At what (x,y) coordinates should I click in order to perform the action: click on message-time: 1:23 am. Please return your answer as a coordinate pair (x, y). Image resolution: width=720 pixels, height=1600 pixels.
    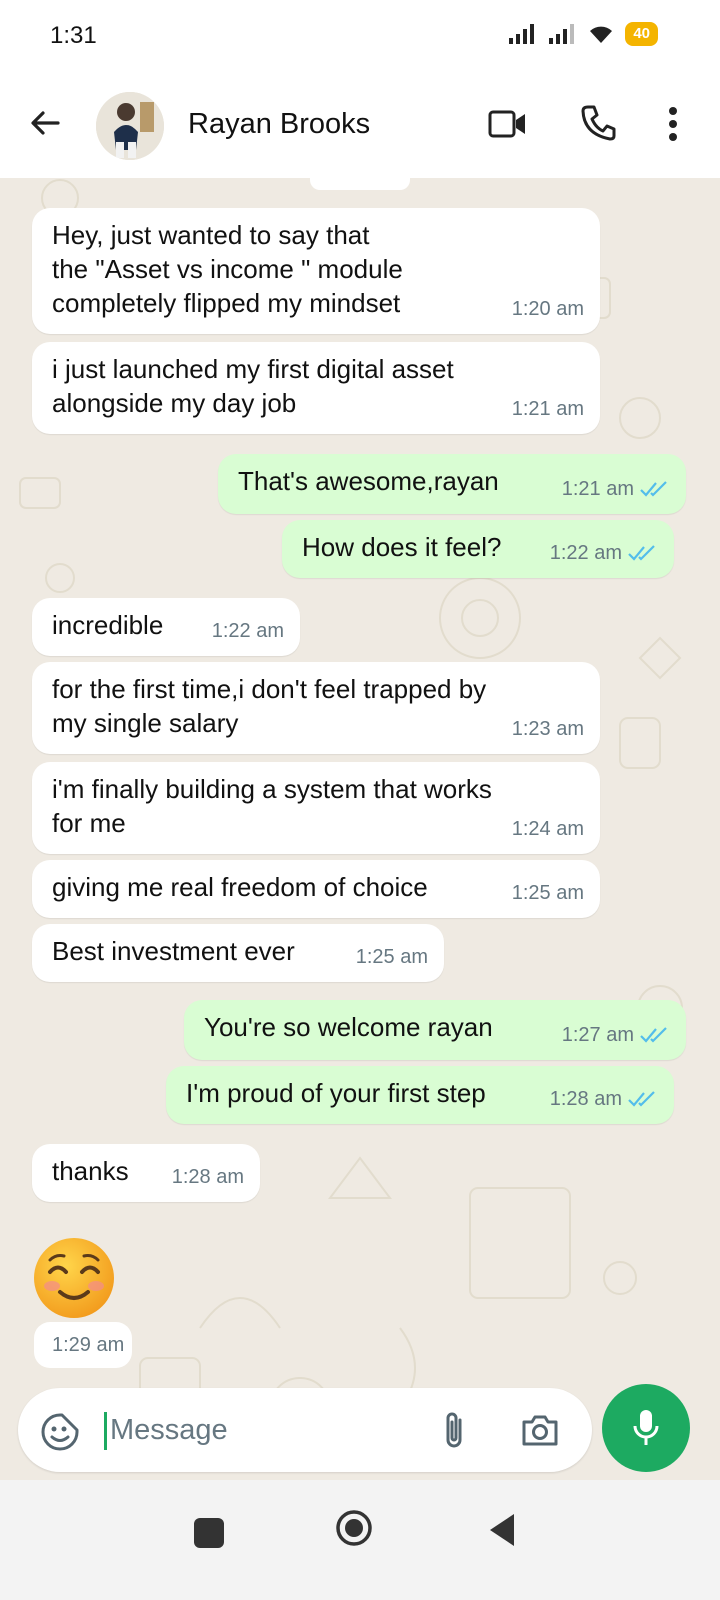
    Looking at the image, I should click on (547, 729).